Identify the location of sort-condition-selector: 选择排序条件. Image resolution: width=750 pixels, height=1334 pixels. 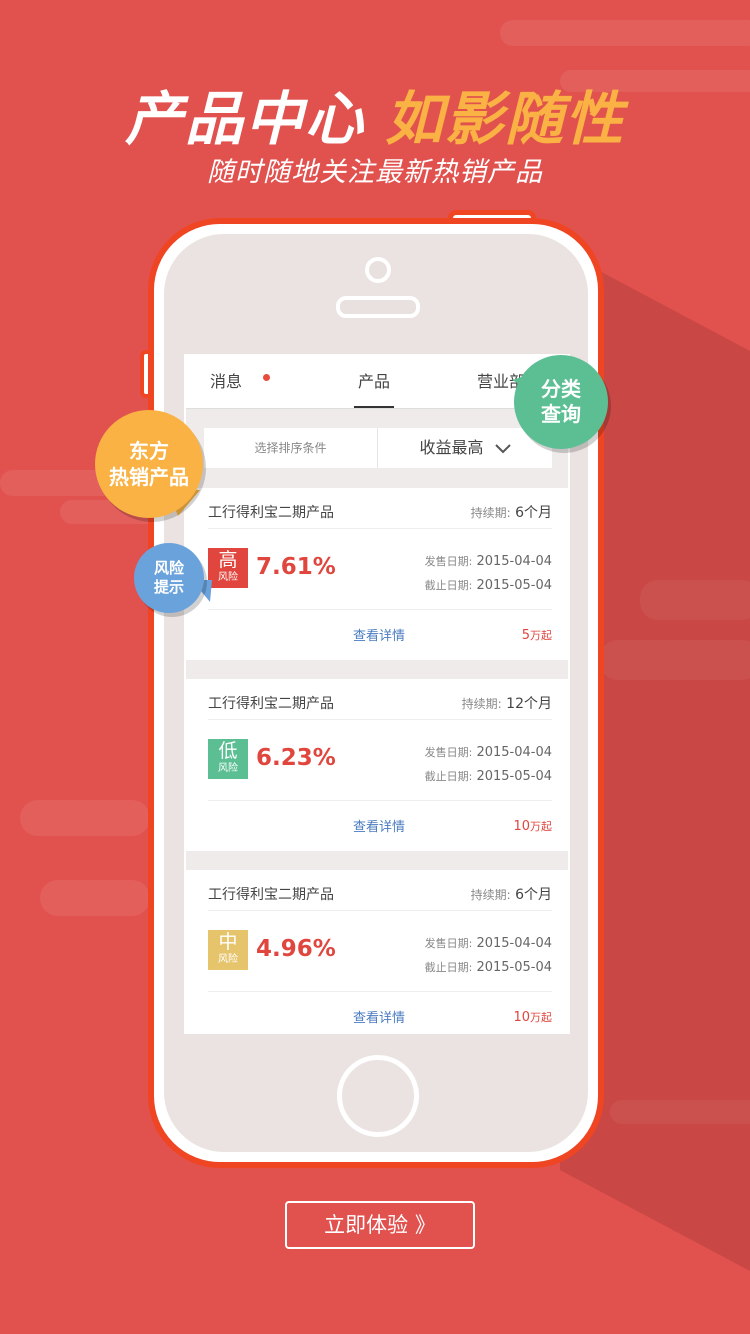
(291, 448).